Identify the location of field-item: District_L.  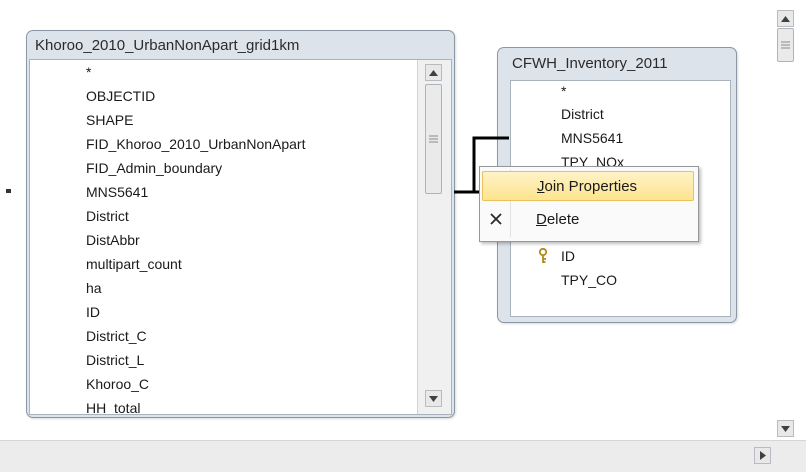
(115, 360).